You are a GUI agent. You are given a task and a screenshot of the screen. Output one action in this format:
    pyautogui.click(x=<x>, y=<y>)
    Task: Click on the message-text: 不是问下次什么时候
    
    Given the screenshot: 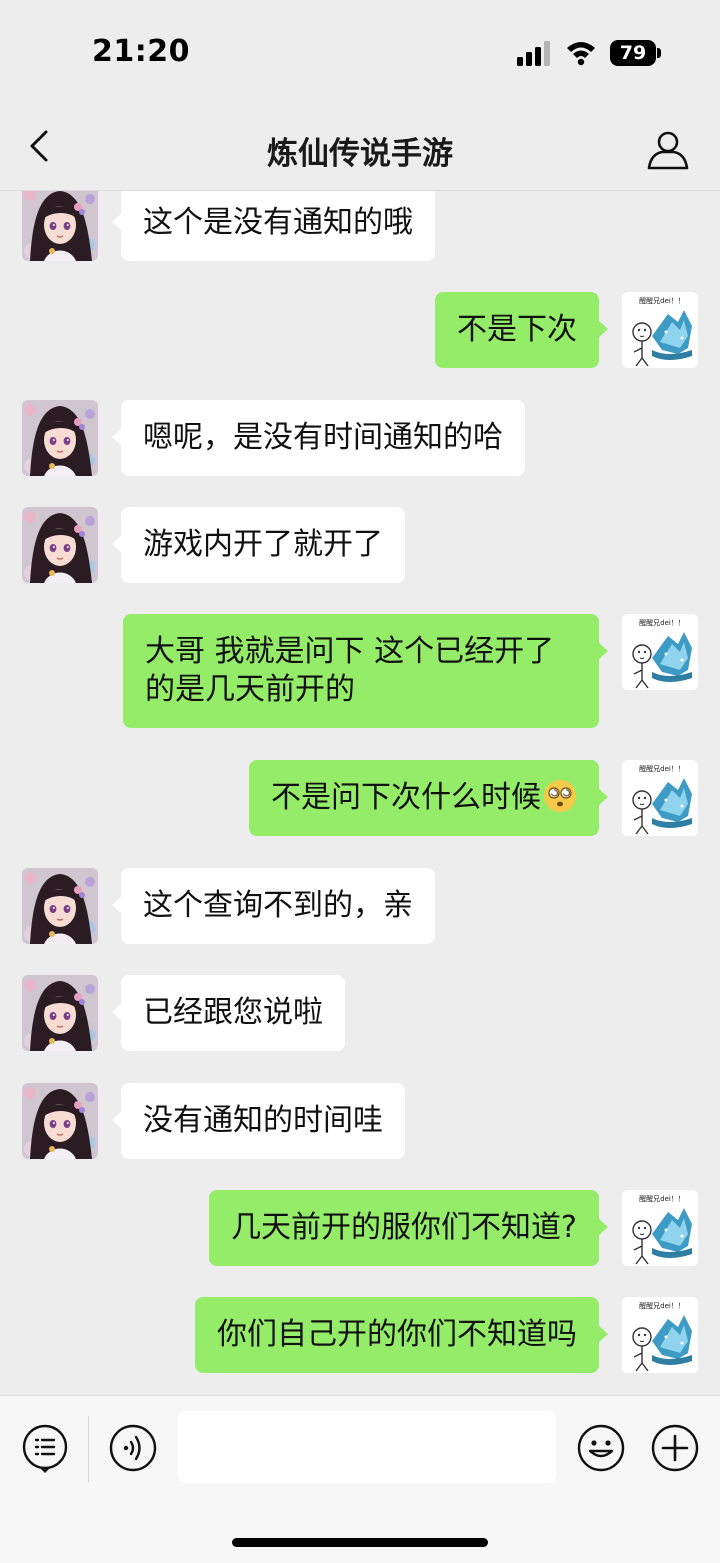 What is the action you would take?
    pyautogui.click(x=406, y=797)
    